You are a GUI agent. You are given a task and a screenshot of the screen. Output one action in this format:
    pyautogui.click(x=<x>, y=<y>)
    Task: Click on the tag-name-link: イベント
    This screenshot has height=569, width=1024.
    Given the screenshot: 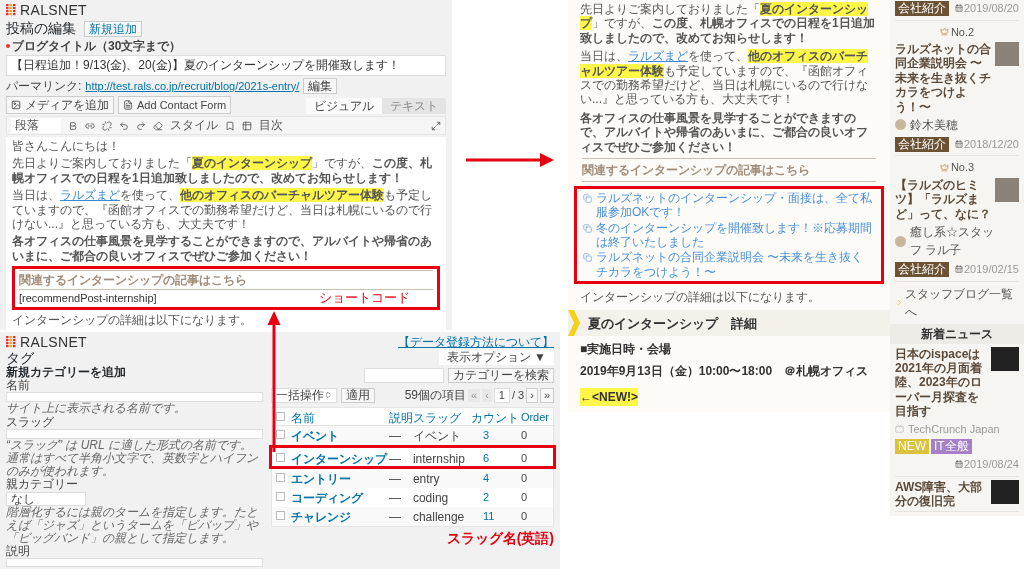 What is the action you would take?
    pyautogui.click(x=336, y=436)
    